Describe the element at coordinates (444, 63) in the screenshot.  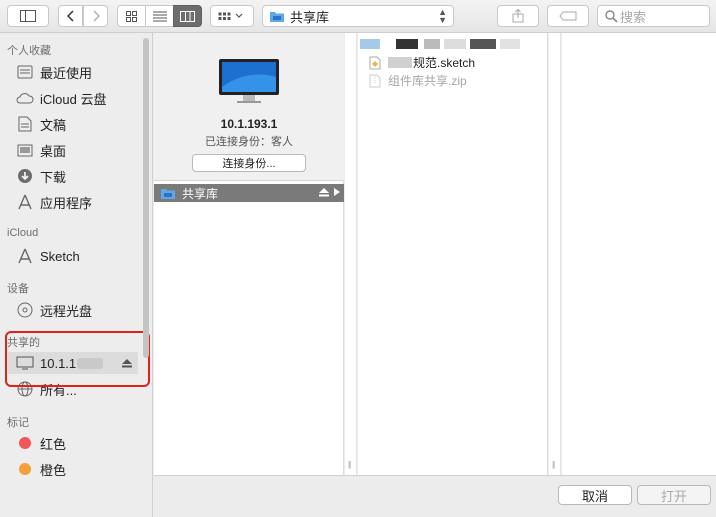
I see `file-name: 规范.sketch` at that location.